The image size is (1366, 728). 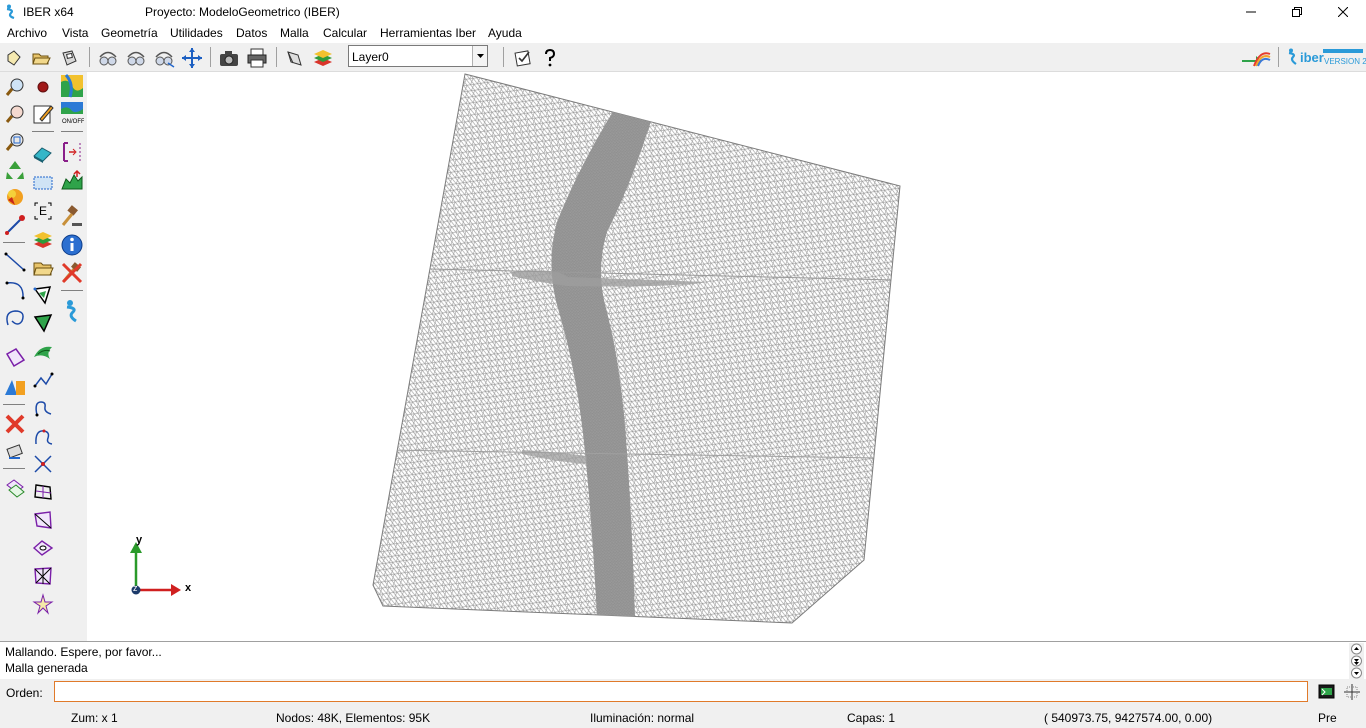 I want to click on layers-button, so click(x=323, y=57).